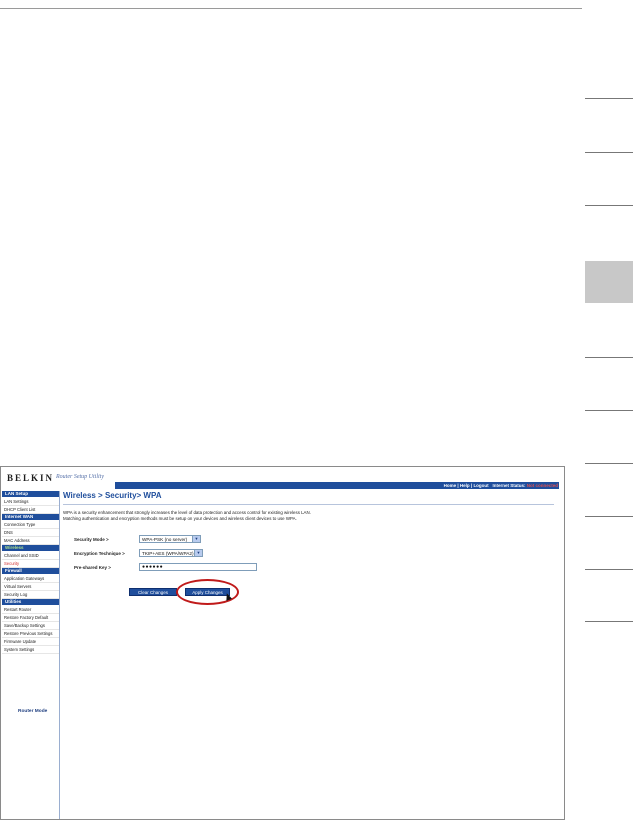  I want to click on sidebar-item-security-log: Security Log, so click(30, 595).